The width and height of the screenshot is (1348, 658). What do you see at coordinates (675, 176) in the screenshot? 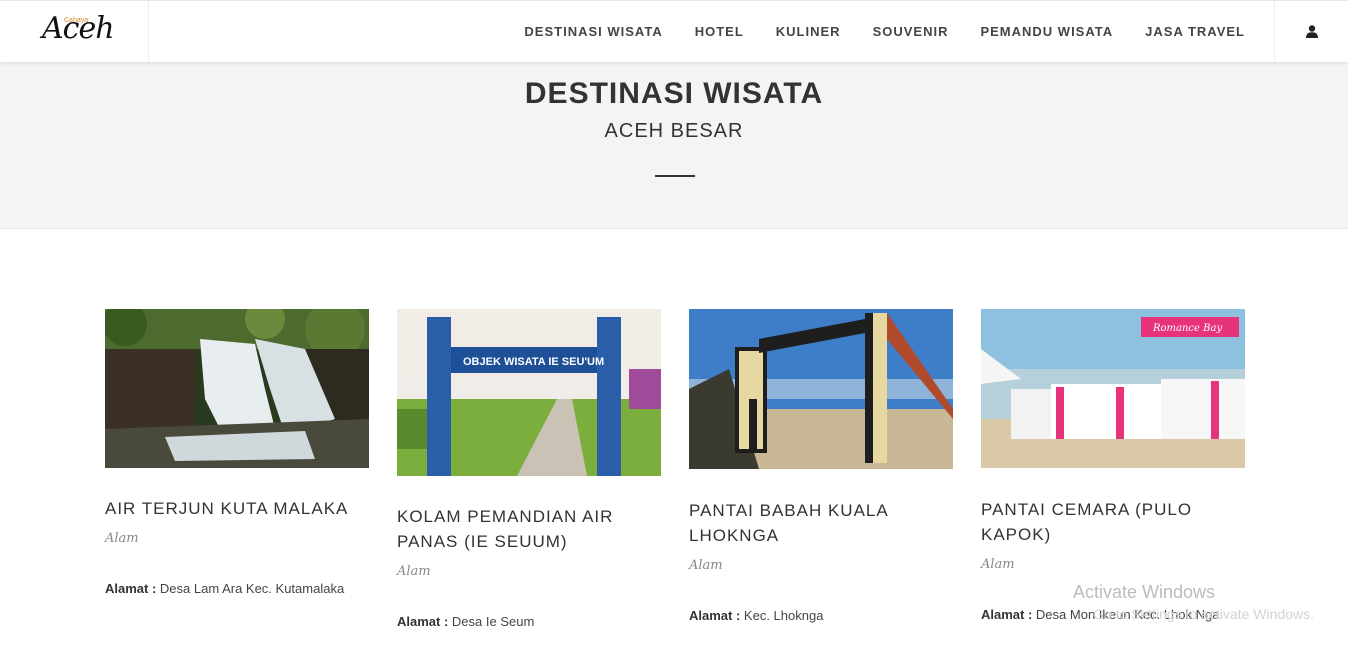
I see `title-divider` at bounding box center [675, 176].